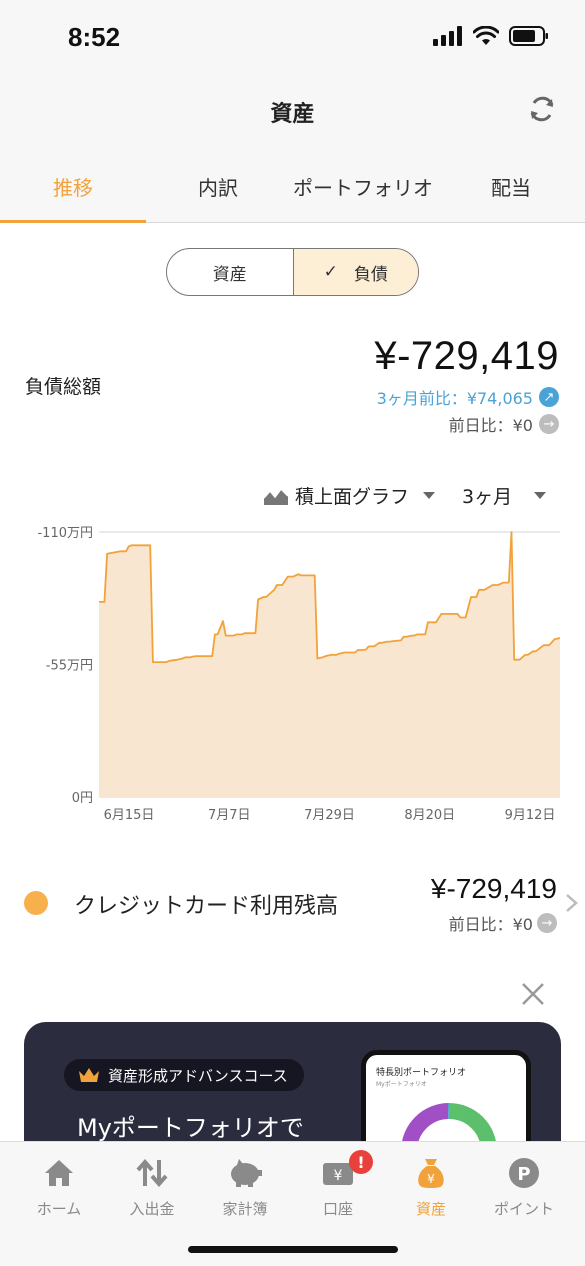 The image size is (585, 1266). Describe the element at coordinates (152, 1209) in the screenshot. I see `nav-deposit-withdrawal-label: 入出金` at that location.